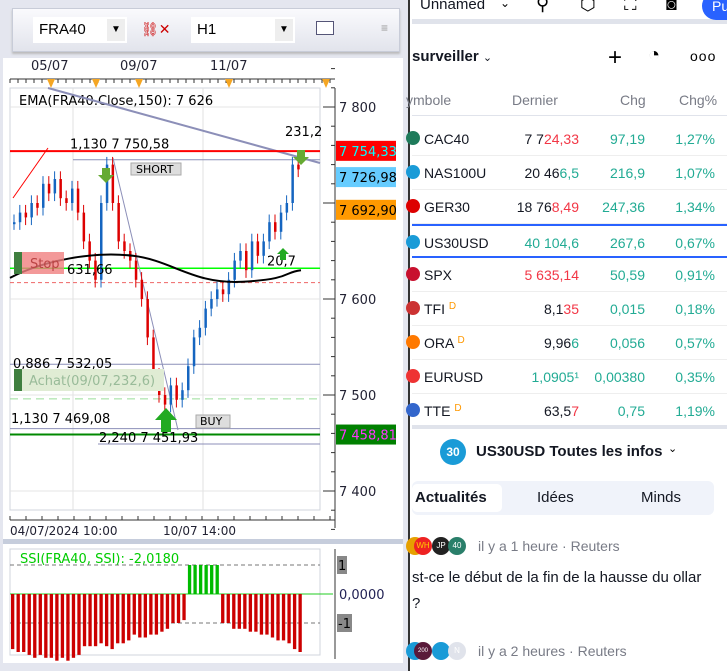  What do you see at coordinates (630, 7) in the screenshot?
I see `fullscreen-icon: ⛶` at bounding box center [630, 7].